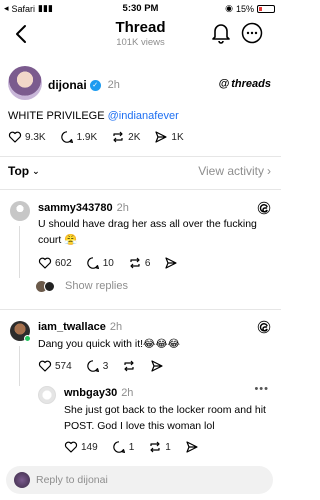 This screenshot has height=500, width=320. What do you see at coordinates (269, 171) in the screenshot?
I see `chevron-right-icon: ›` at bounding box center [269, 171].